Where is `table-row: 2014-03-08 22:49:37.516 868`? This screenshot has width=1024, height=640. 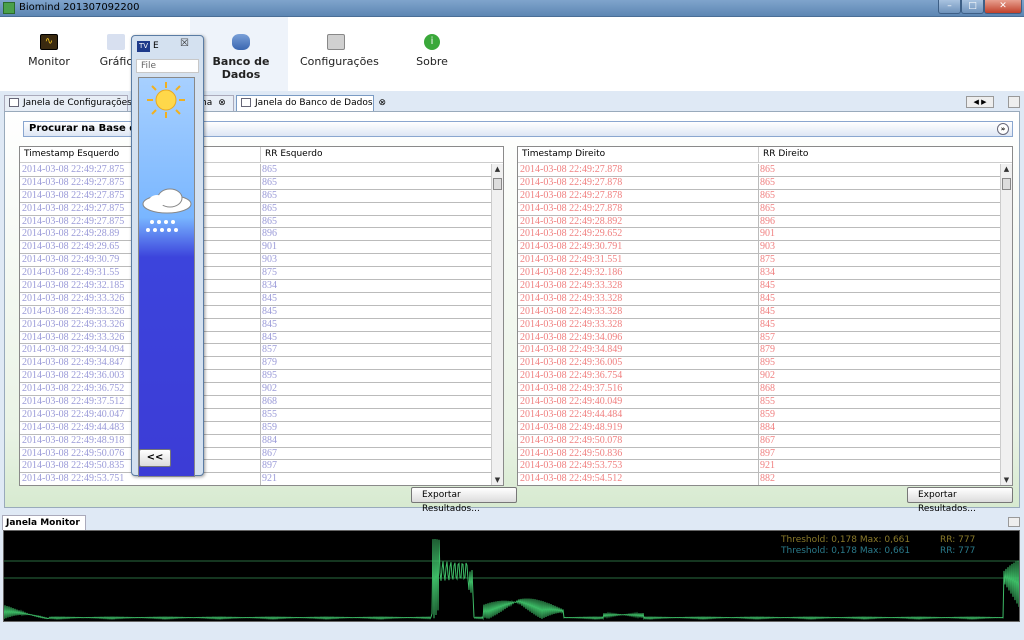
table-row: 2014-03-08 22:49:37.516 868 is located at coordinates (765, 390).